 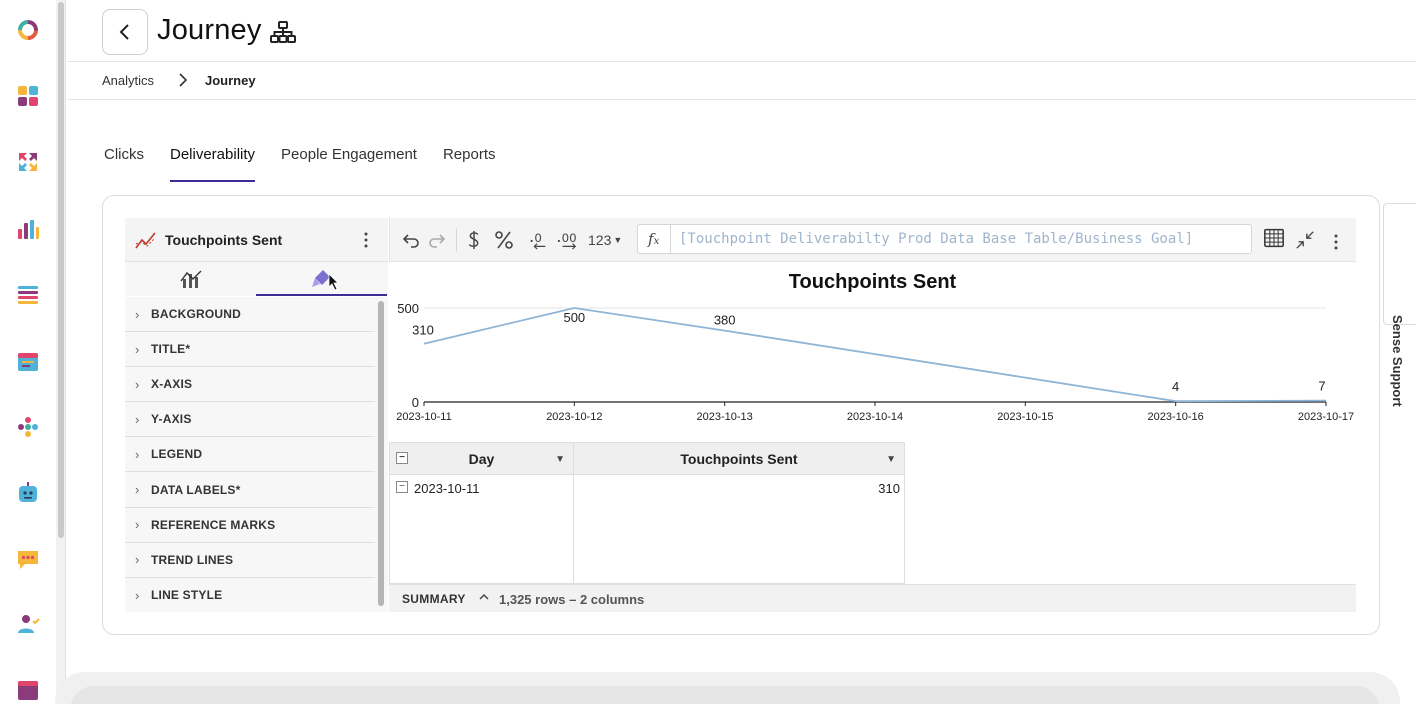 I want to click on calendar-icon, so click(x=28, y=361).